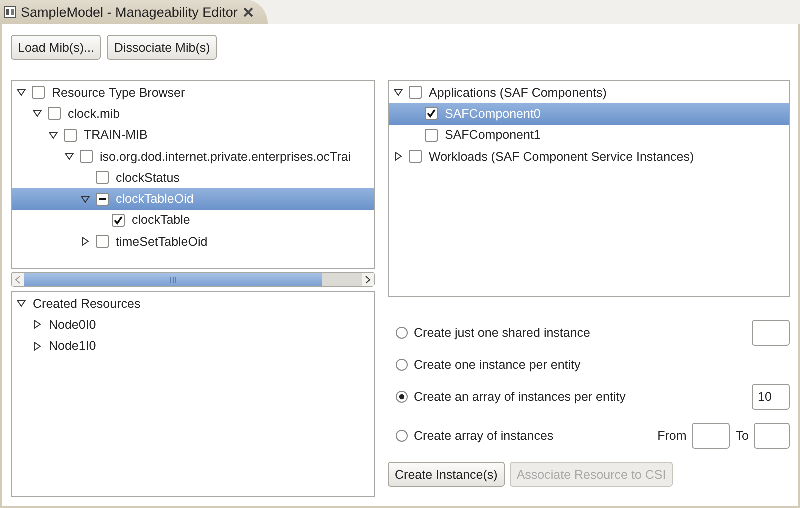  I want to click on tree-row: Resource Type Browser, so click(193, 93).